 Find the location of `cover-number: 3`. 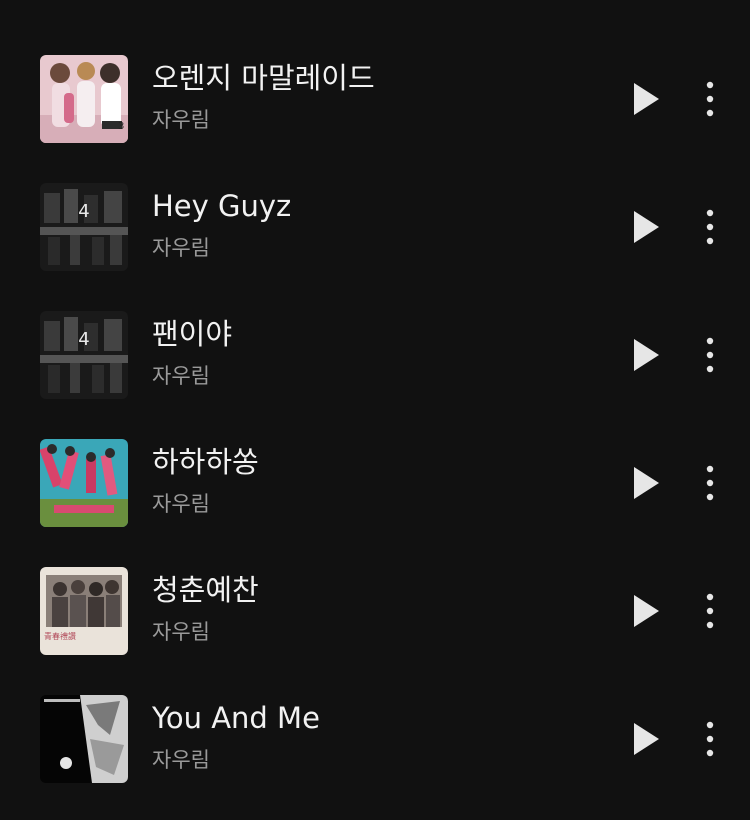

cover-number: 3 is located at coordinates (121, 126).